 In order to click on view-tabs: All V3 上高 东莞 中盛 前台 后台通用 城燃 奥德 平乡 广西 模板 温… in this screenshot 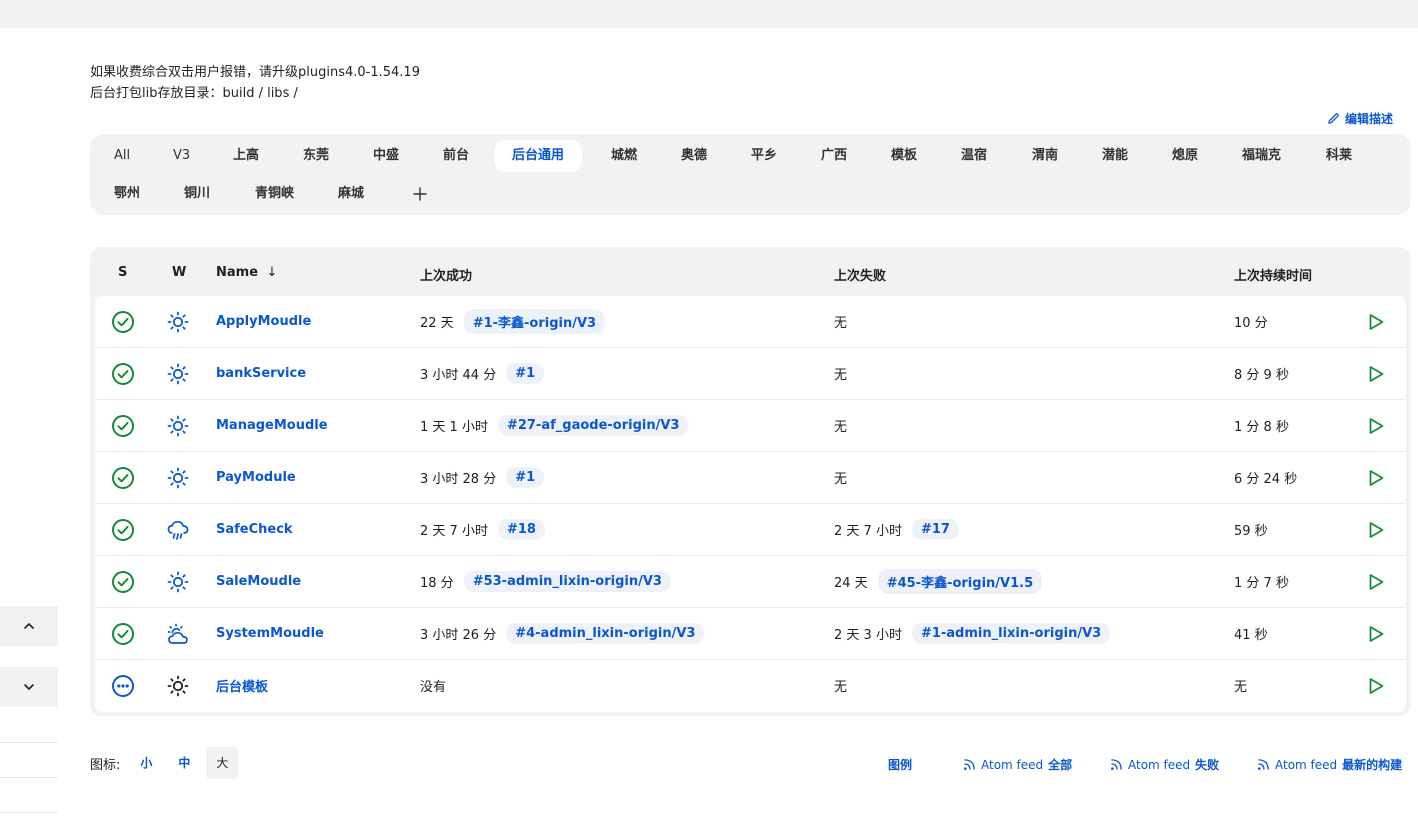, I will do `click(750, 174)`.